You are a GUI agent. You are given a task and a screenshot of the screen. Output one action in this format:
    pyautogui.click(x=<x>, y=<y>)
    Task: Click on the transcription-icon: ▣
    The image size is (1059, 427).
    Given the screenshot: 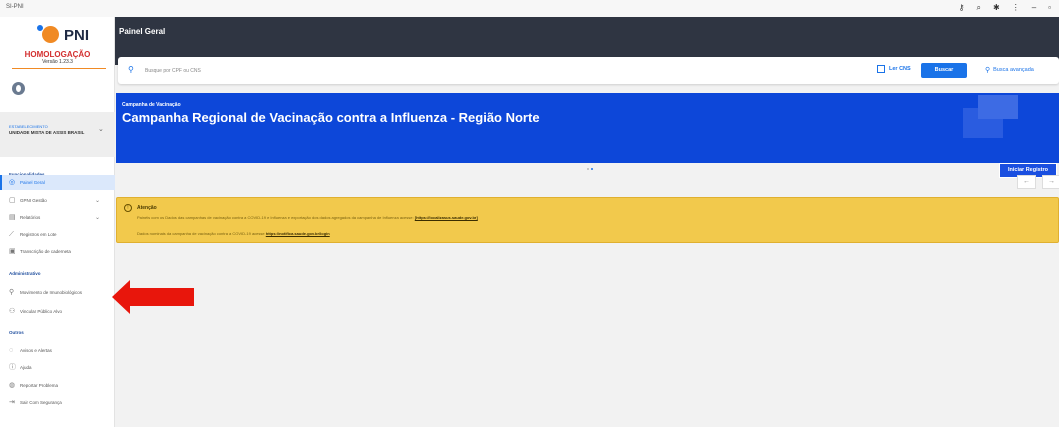 What is the action you would take?
    pyautogui.click(x=12, y=251)
    